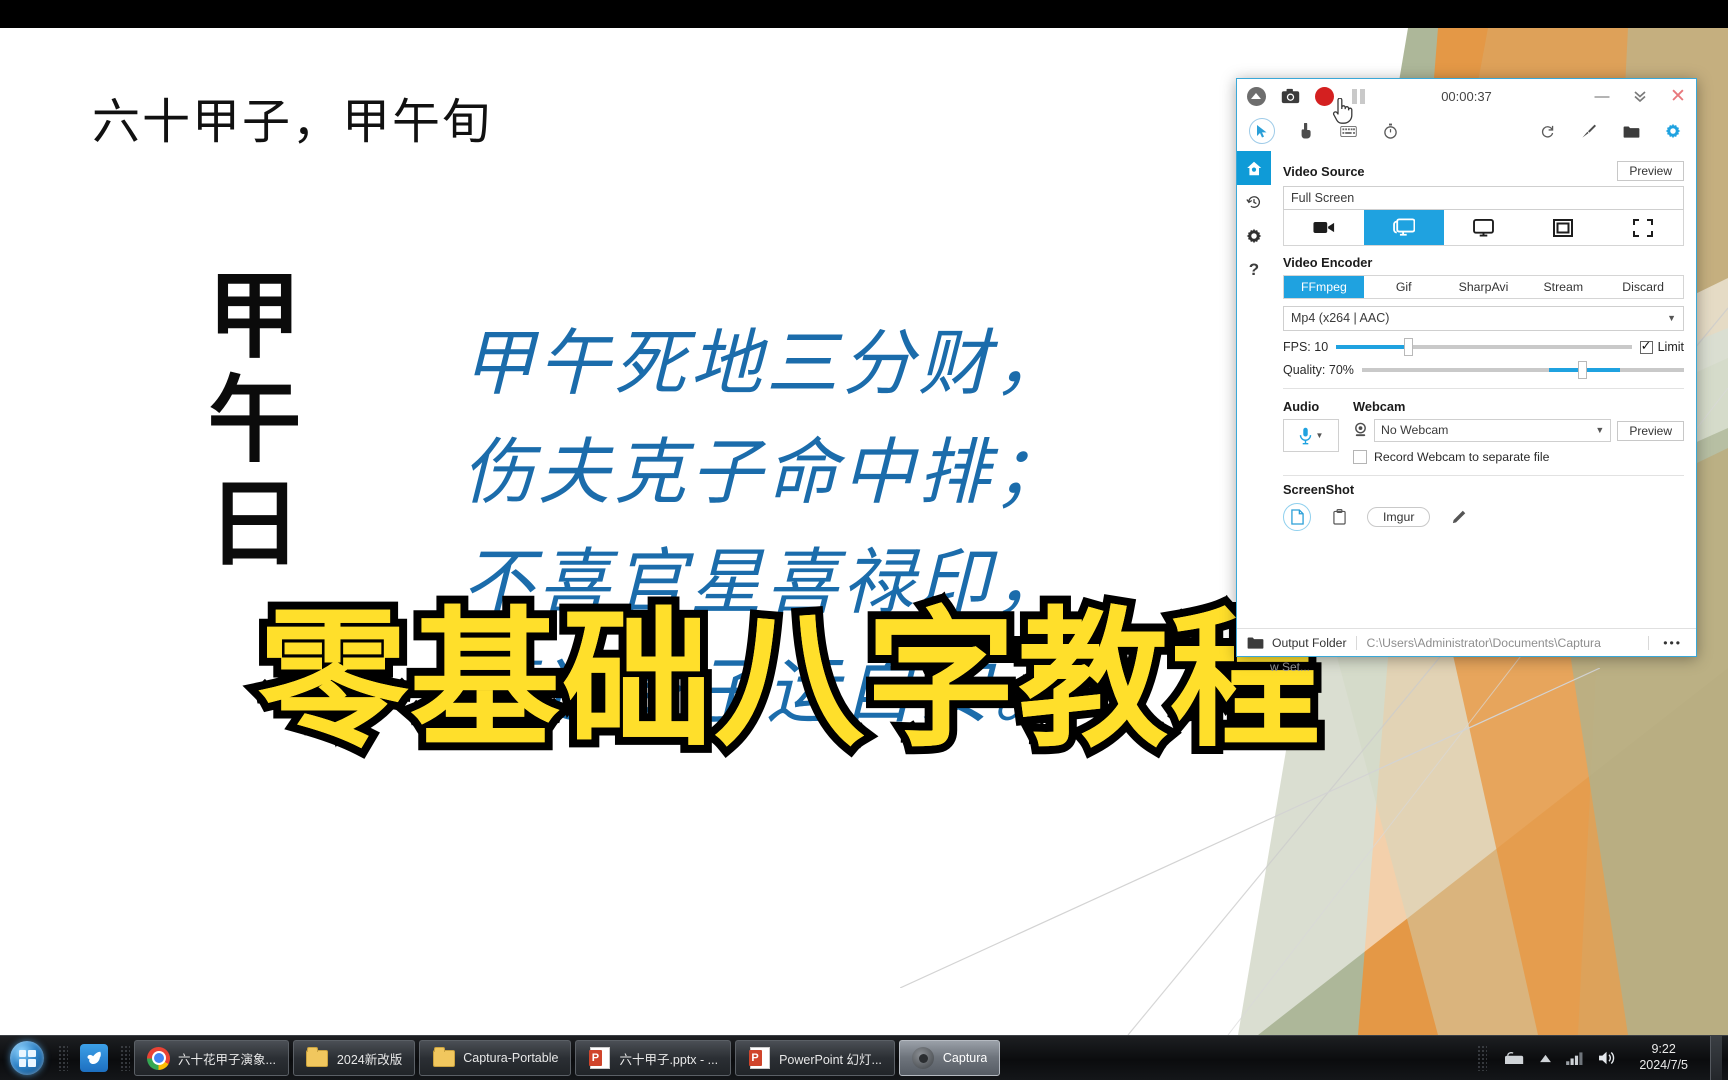 The image size is (1728, 1080). I want to click on close-icon: ✕, so click(1678, 96).